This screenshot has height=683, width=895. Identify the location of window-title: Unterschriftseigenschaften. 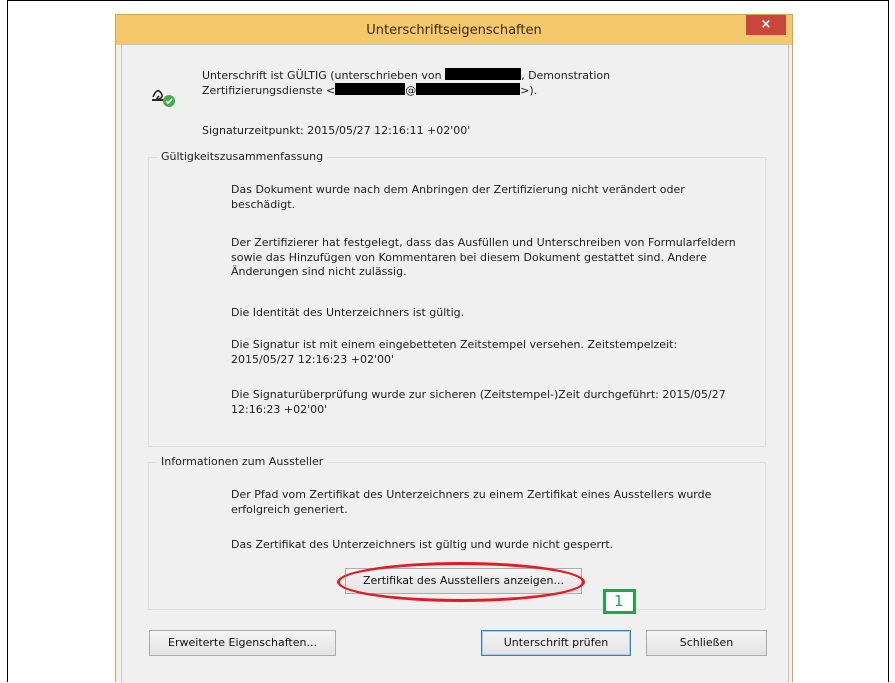
(454, 30).